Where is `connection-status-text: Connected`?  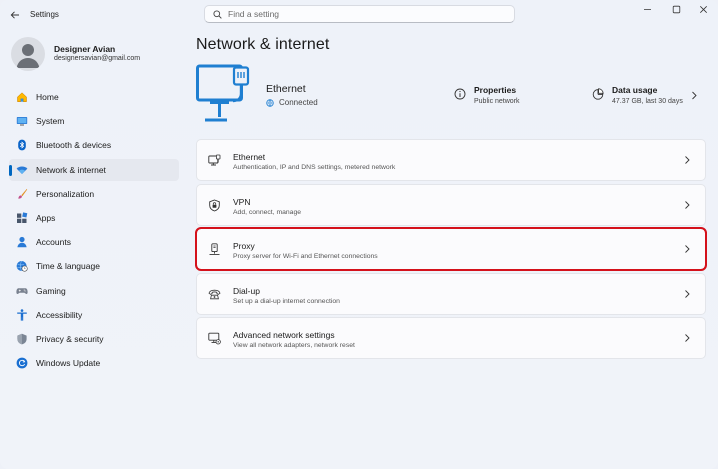
connection-status-text: Connected is located at coordinates (298, 102).